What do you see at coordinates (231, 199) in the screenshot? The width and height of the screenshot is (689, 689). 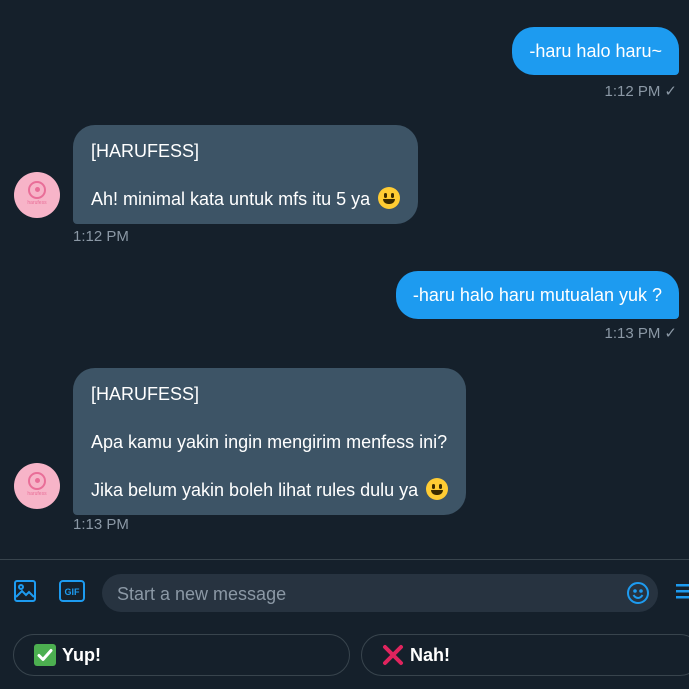 I see `message-line-text: Ah! minimal kata untuk mfs itu 5 ya` at bounding box center [231, 199].